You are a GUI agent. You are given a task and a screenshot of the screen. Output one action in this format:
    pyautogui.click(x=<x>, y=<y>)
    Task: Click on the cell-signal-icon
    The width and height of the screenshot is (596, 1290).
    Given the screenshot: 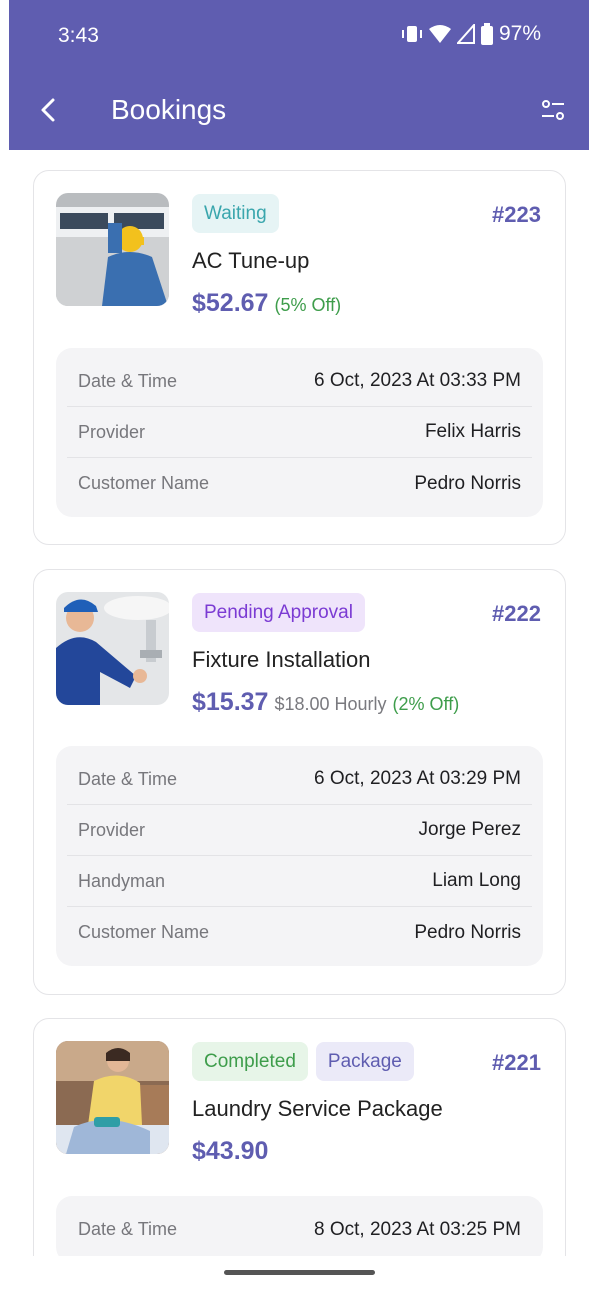 What is the action you would take?
    pyautogui.click(x=465, y=34)
    